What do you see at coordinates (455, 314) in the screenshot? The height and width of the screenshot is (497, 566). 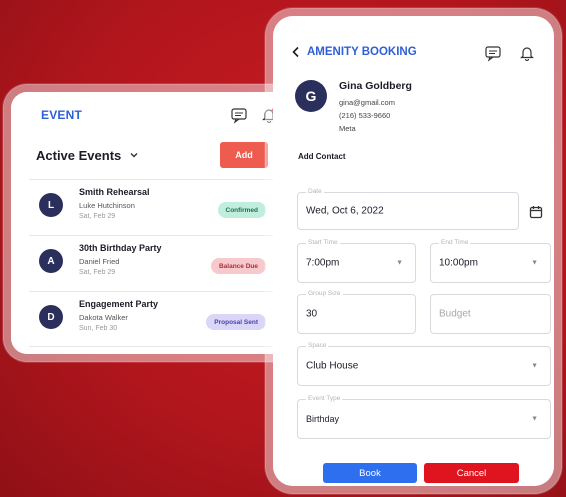 I see `budget-placeholder: Budget` at bounding box center [455, 314].